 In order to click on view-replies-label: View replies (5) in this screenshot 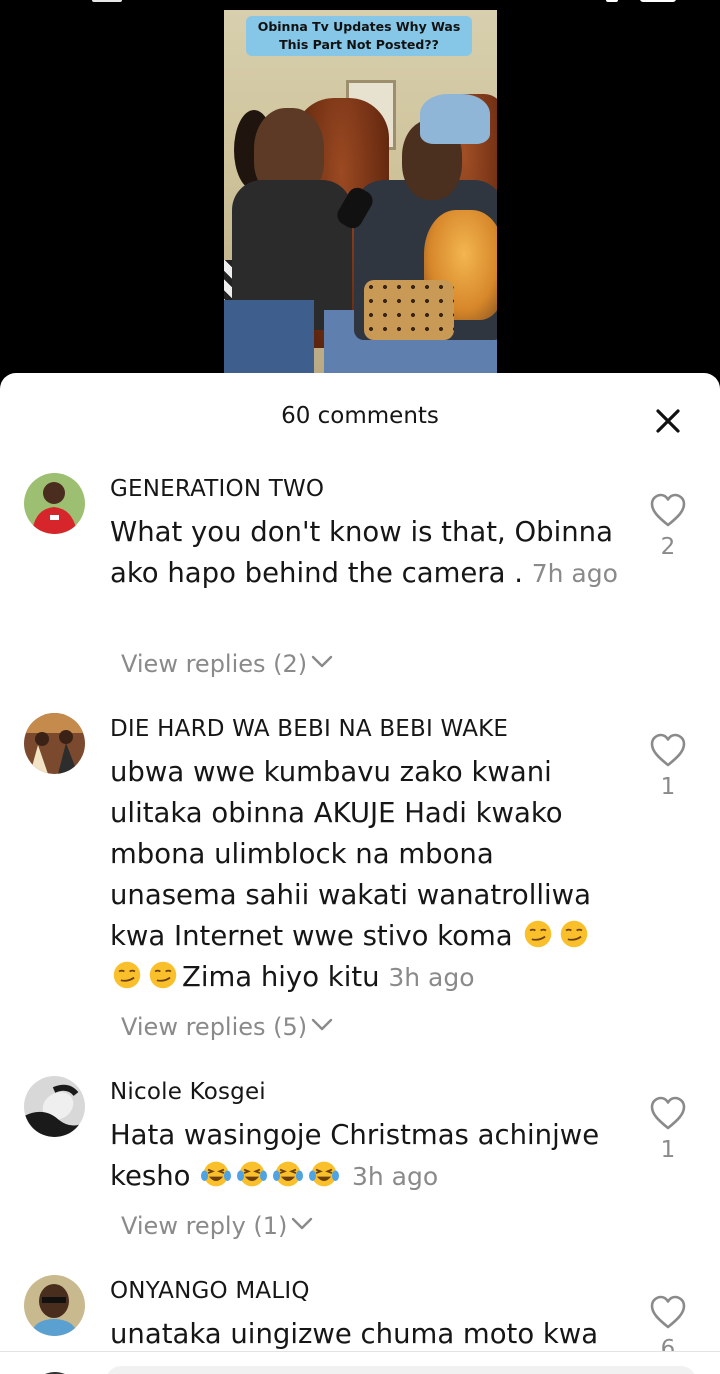, I will do `click(214, 1027)`.